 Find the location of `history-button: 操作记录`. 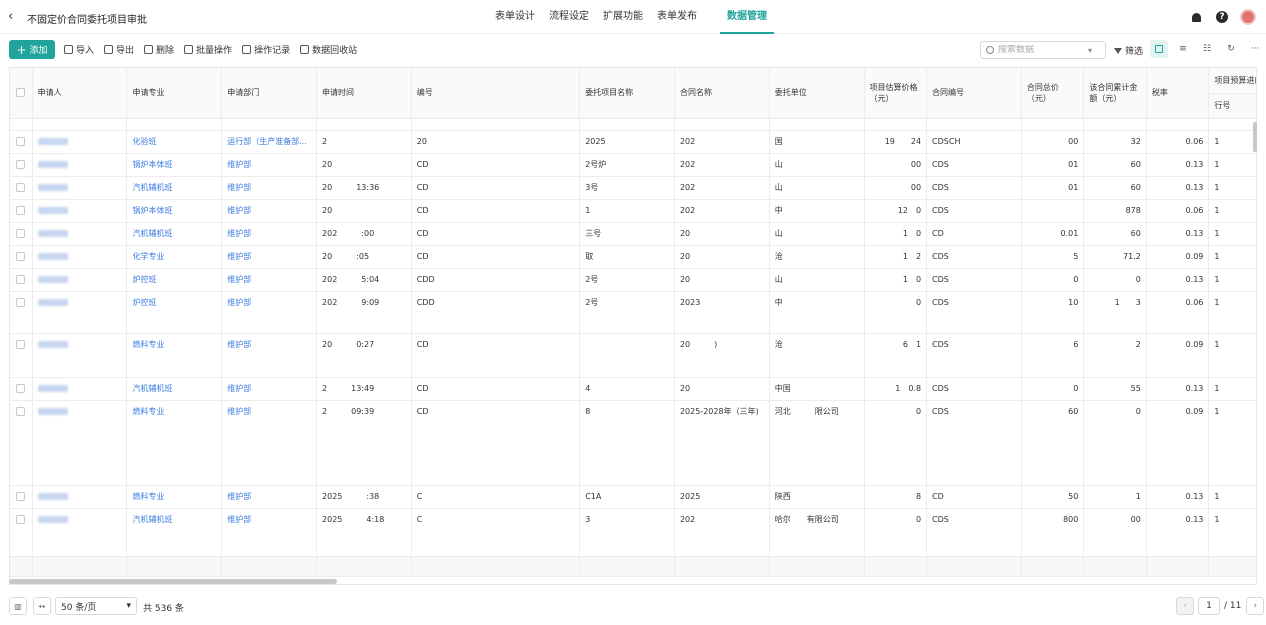

history-button: 操作记录 is located at coordinates (266, 49).